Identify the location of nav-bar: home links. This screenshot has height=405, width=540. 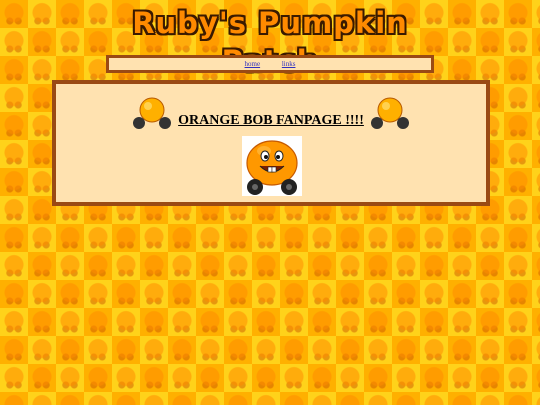
(270, 64).